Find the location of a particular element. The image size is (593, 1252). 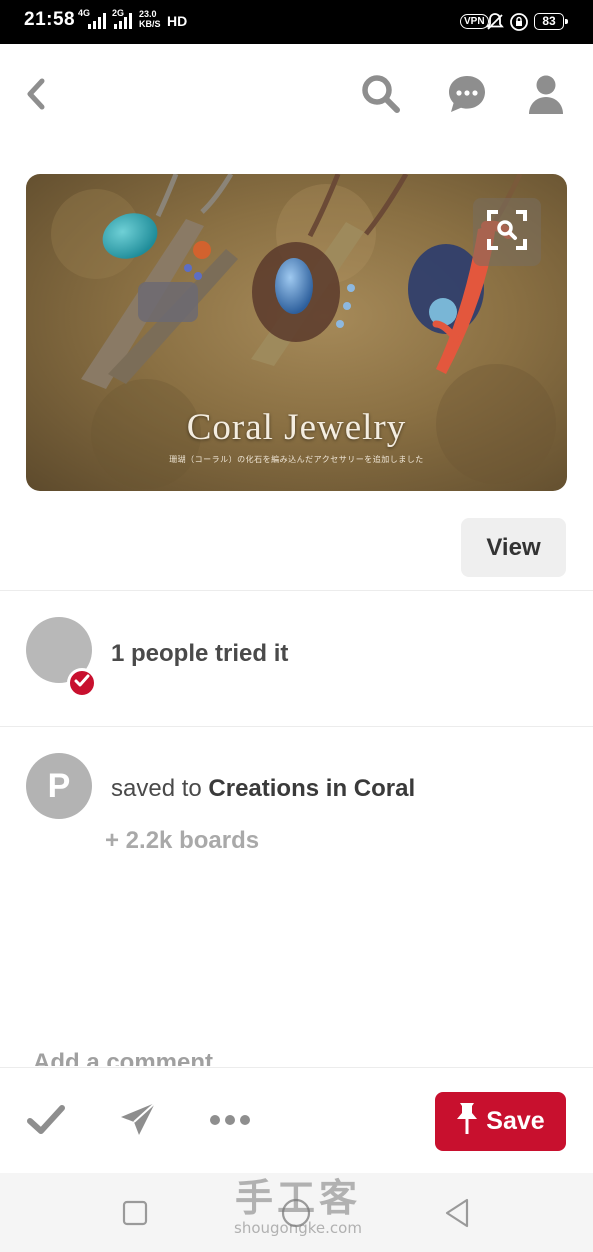

triangle-back-icon is located at coordinates (457, 1215).